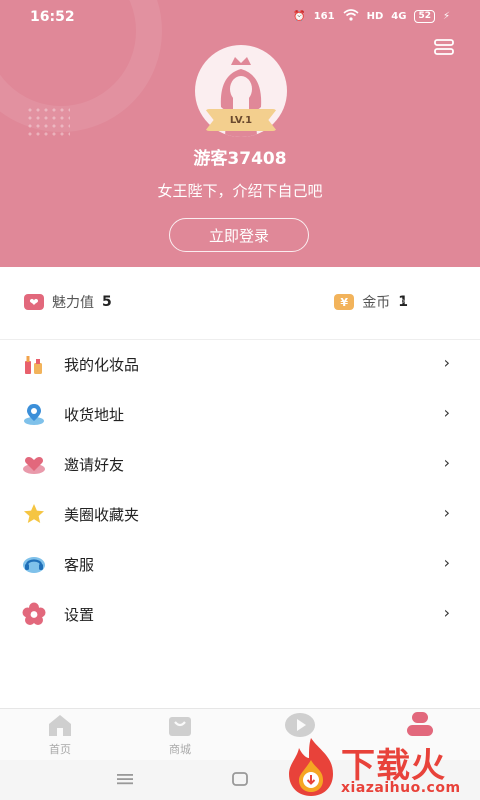 This screenshot has height=800, width=480. What do you see at coordinates (60, 725) in the screenshot?
I see `home-icon` at bounding box center [60, 725].